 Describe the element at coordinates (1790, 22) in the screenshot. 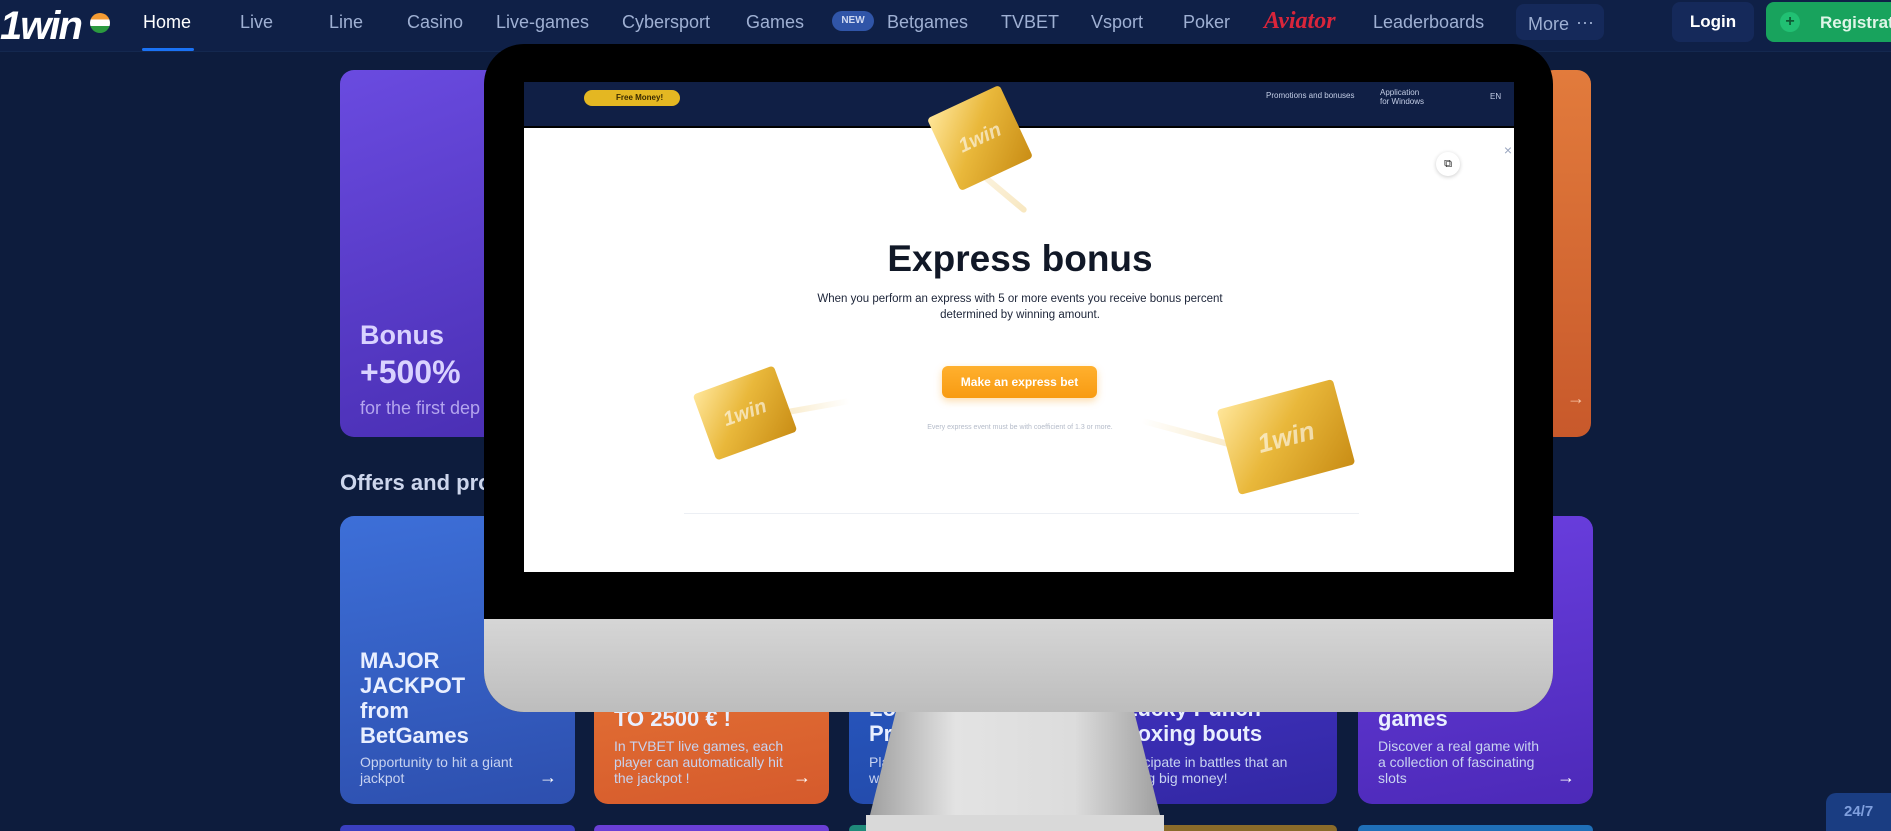

I see `plus-icon: +` at that location.